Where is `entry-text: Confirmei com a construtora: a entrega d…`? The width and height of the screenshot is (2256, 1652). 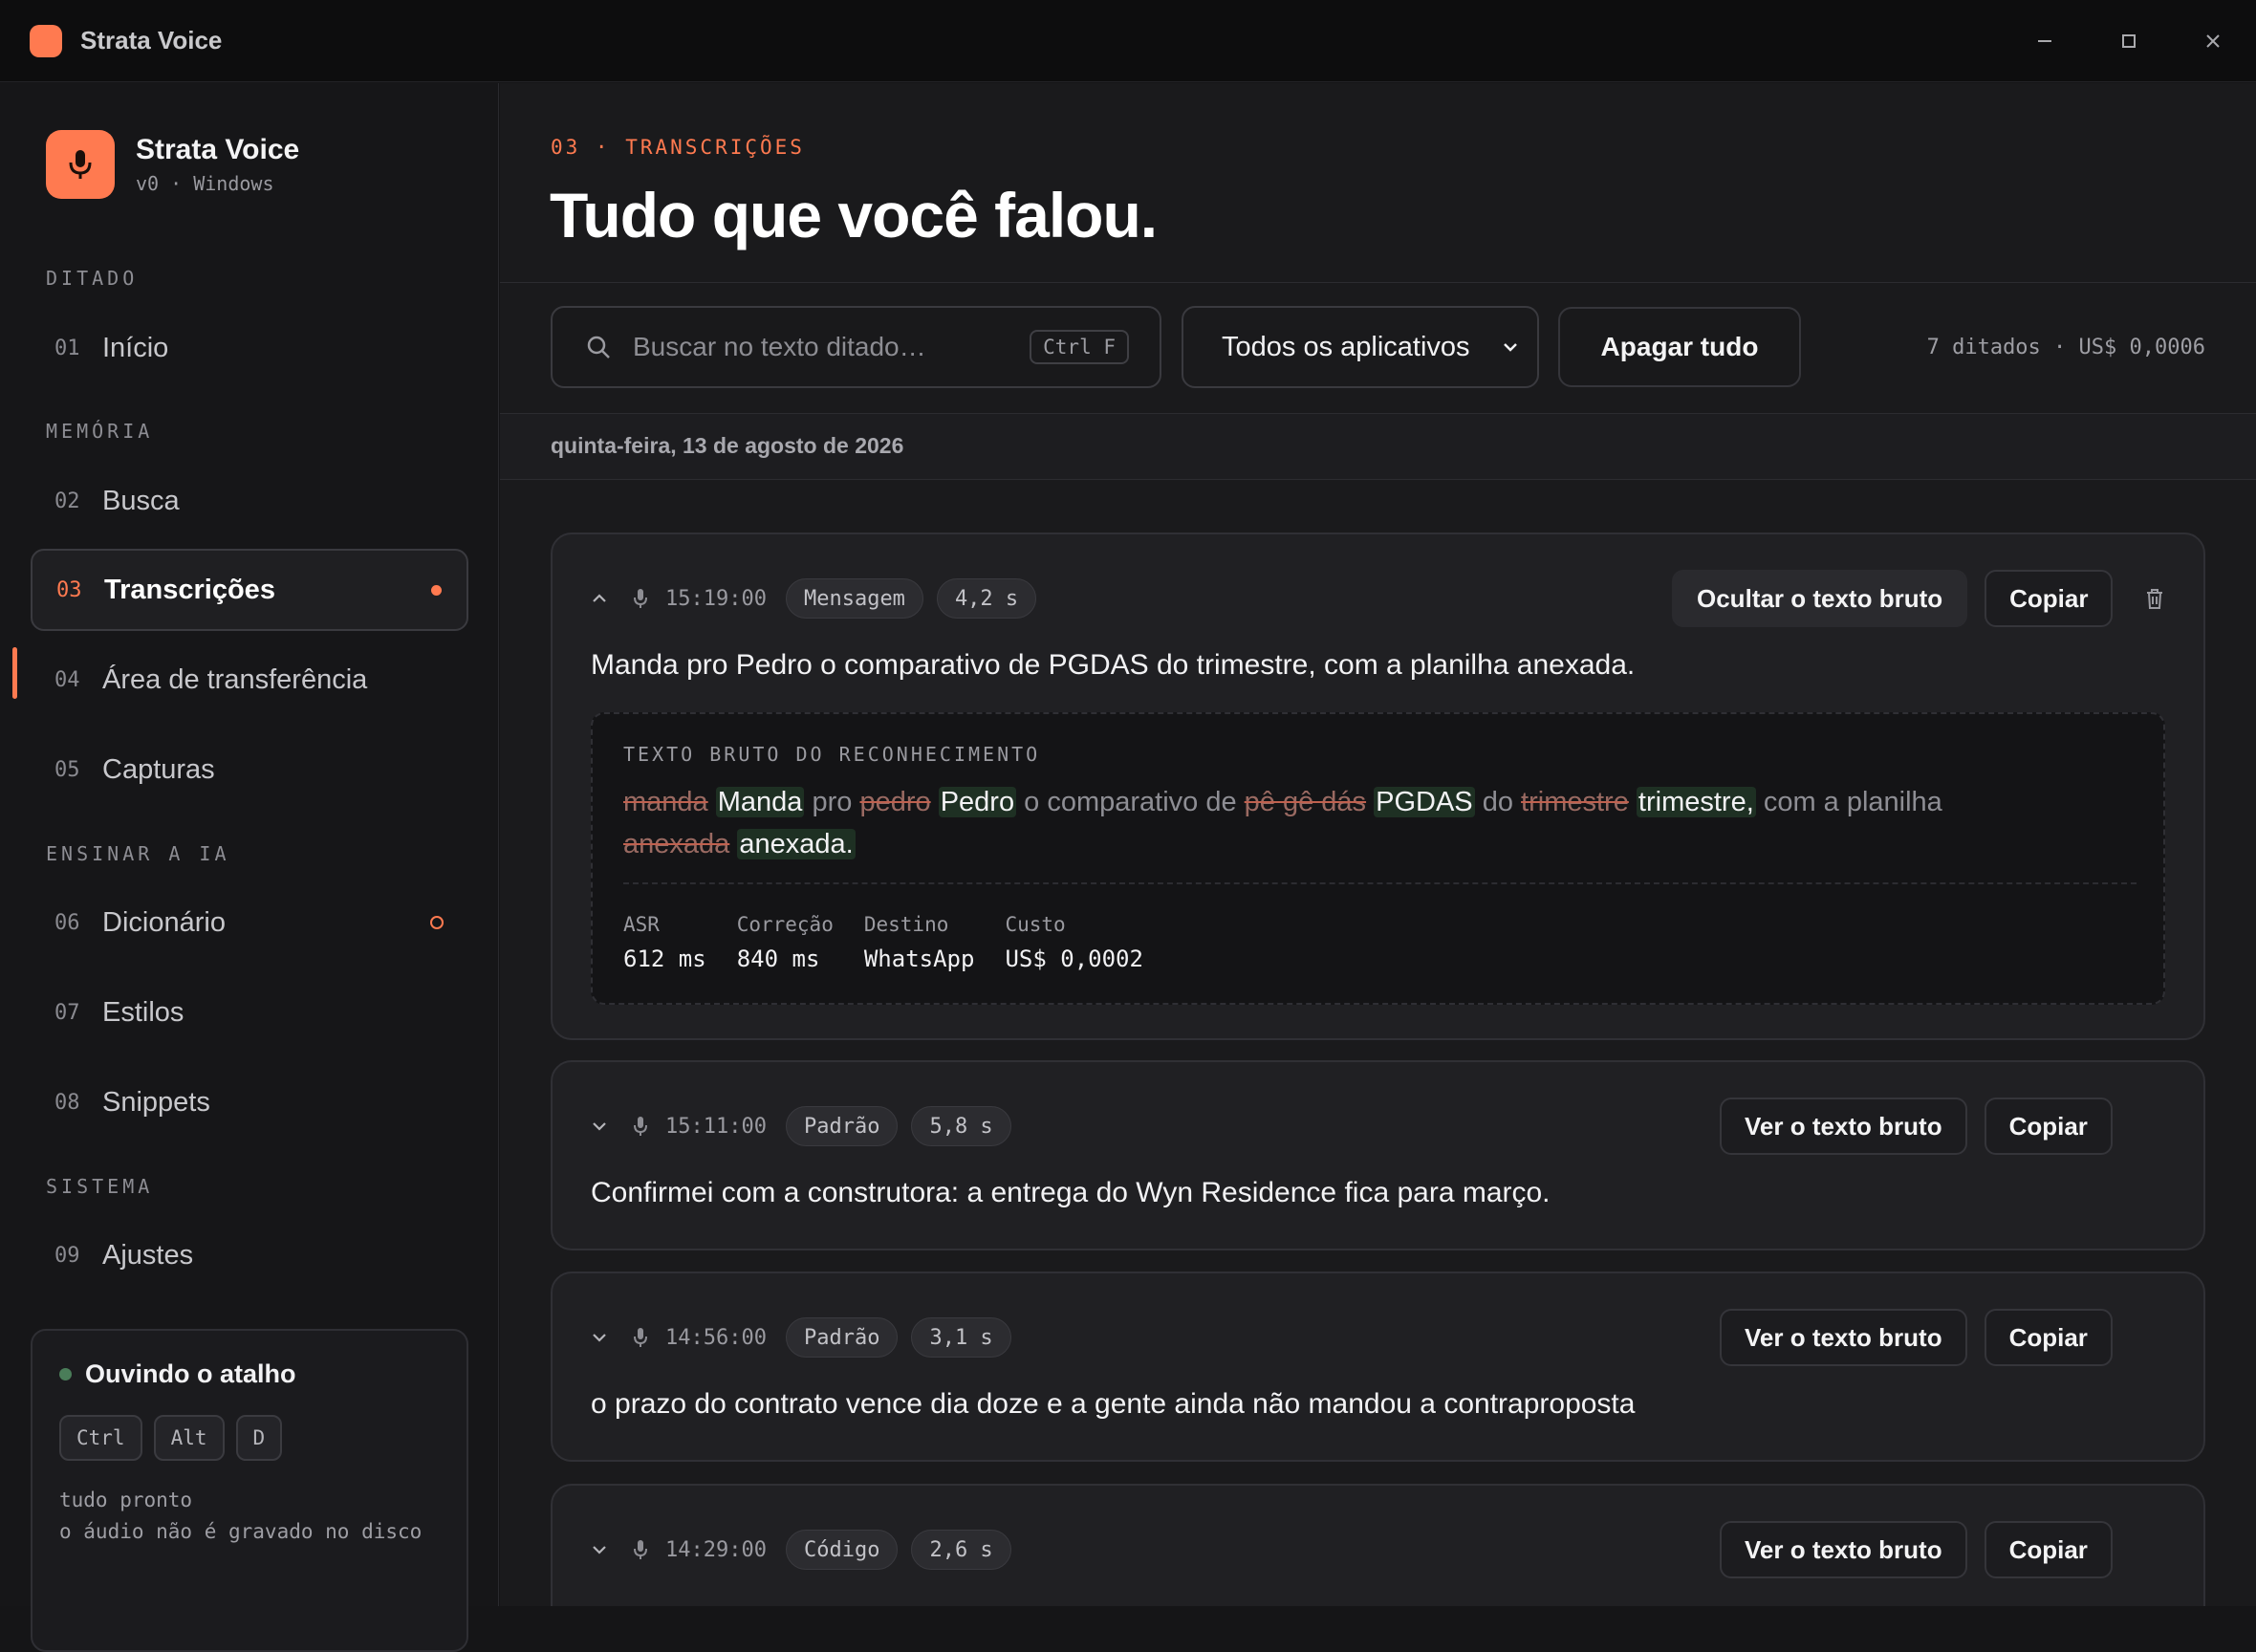
entry-text: Confirmei com a construtora: a entrega d… is located at coordinates (1071, 1192).